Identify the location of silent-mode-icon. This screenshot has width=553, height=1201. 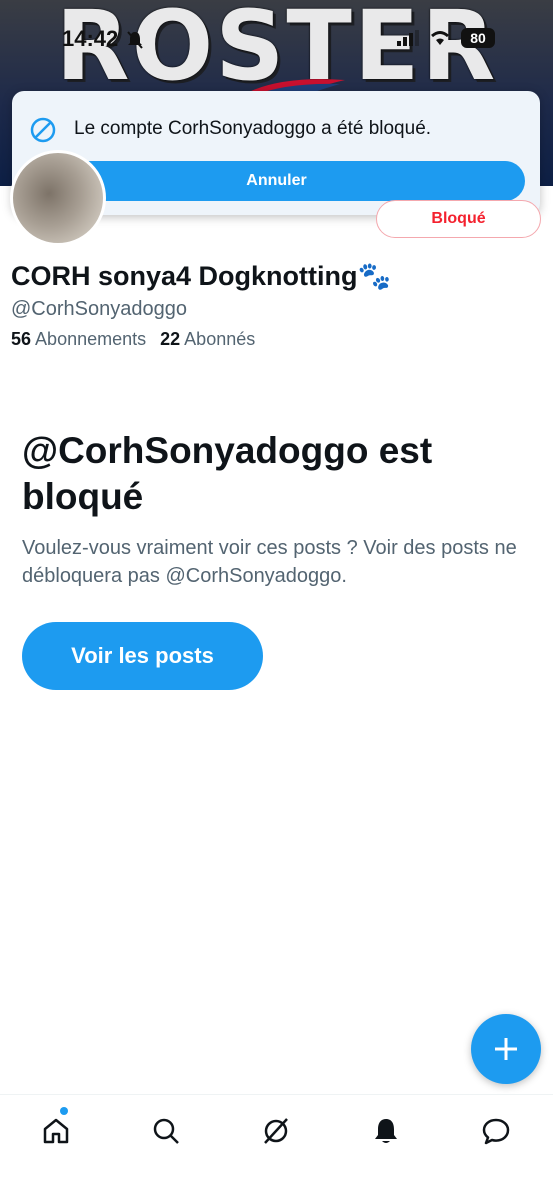
(135, 40).